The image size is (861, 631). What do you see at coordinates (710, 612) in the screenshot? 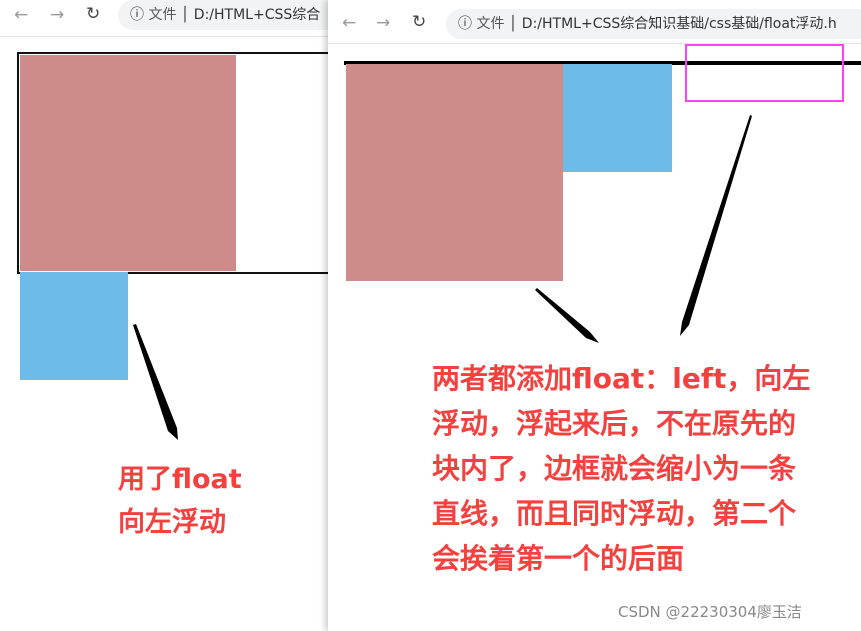
I see `watermark: CSDN @22230304廖玉洁` at bounding box center [710, 612].